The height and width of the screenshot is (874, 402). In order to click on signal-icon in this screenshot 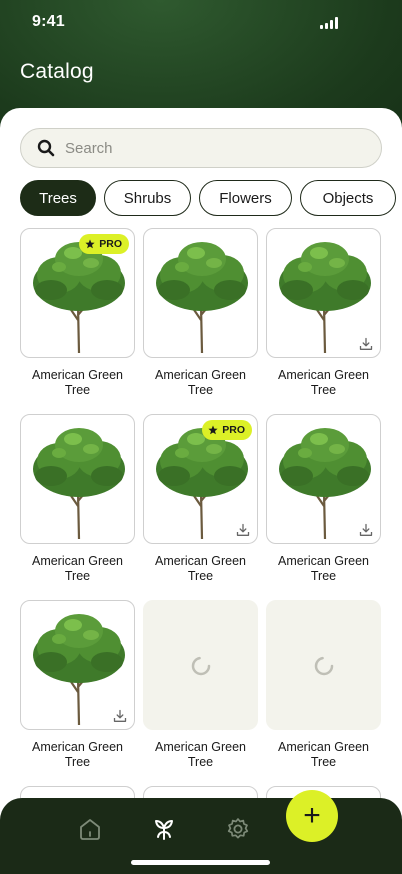, I will do `click(329, 23)`.